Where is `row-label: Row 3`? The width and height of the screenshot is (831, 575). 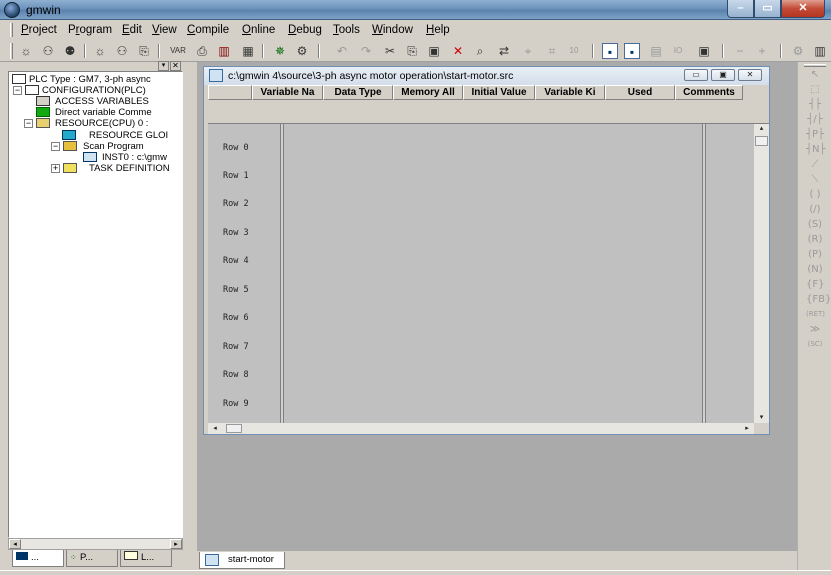
row-label: Row 3 is located at coordinates (236, 233).